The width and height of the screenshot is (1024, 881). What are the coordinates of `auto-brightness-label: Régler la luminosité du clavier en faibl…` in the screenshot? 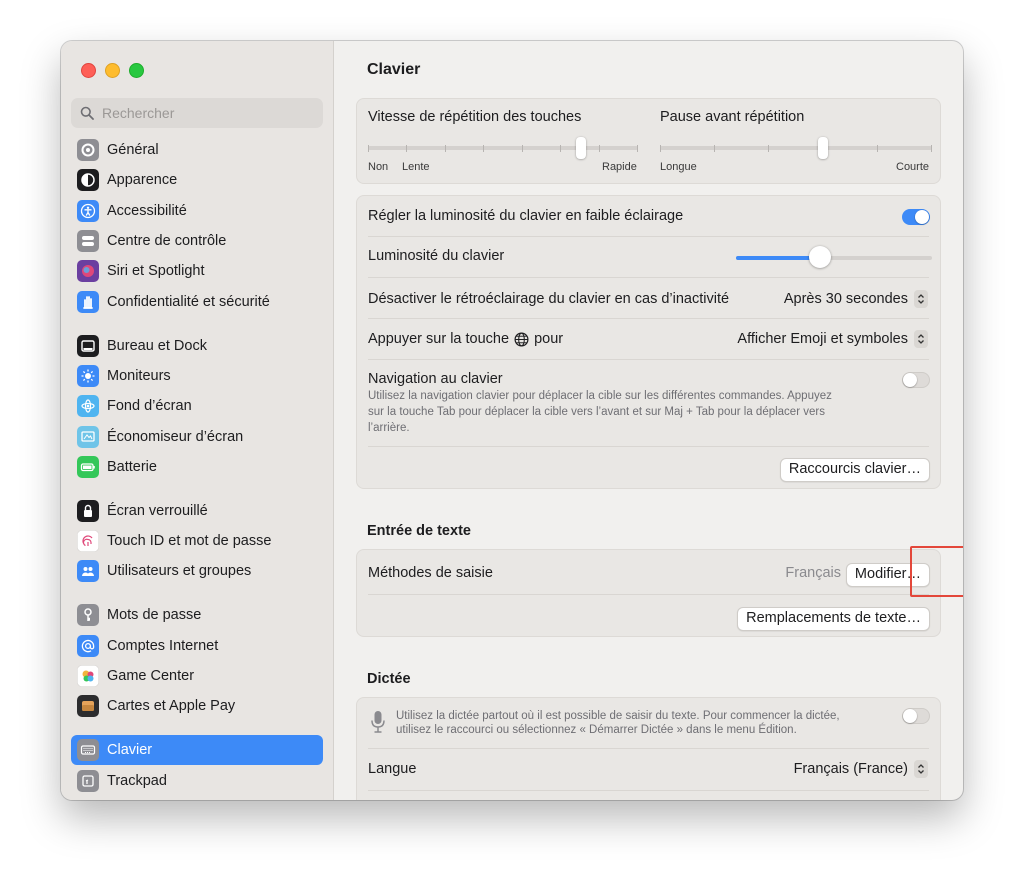 It's located at (526, 216).